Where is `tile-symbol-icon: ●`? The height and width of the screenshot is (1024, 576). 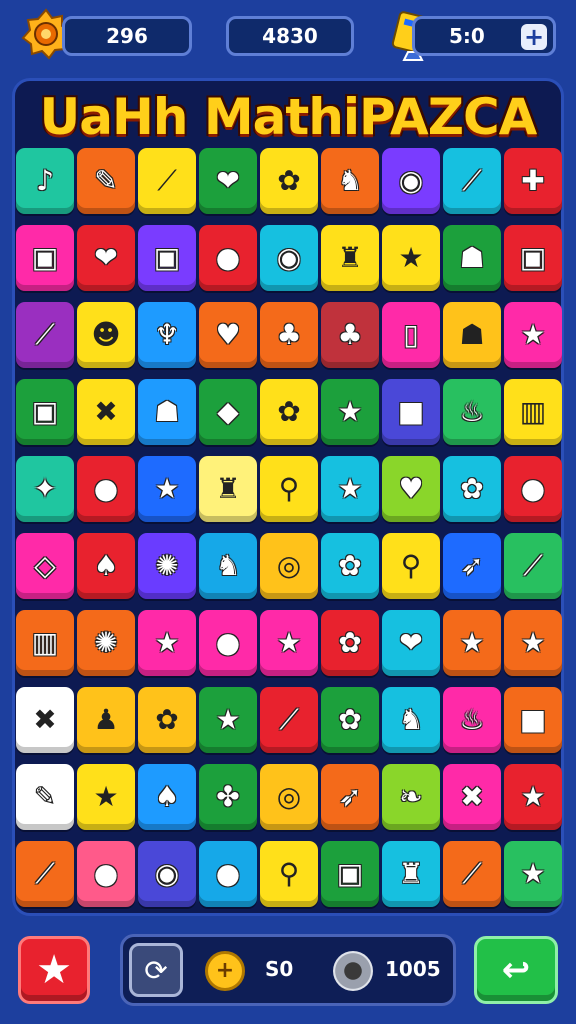 tile-symbol-icon: ● is located at coordinates (228, 873).